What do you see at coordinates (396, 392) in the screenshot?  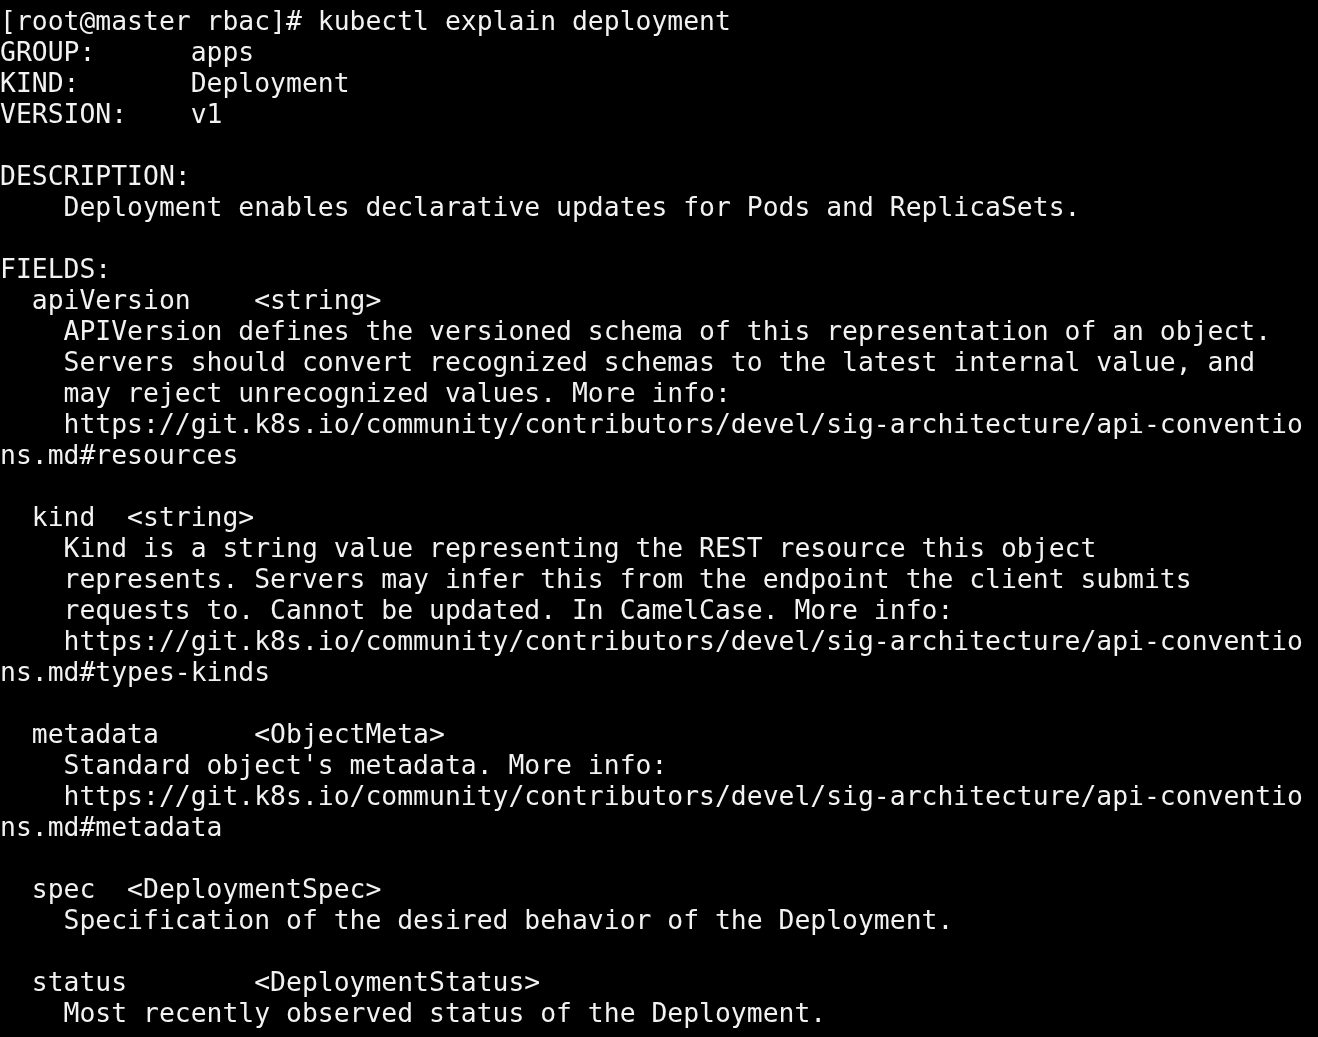 I see `terminal-line: may reject unrecognized values. More info:` at bounding box center [396, 392].